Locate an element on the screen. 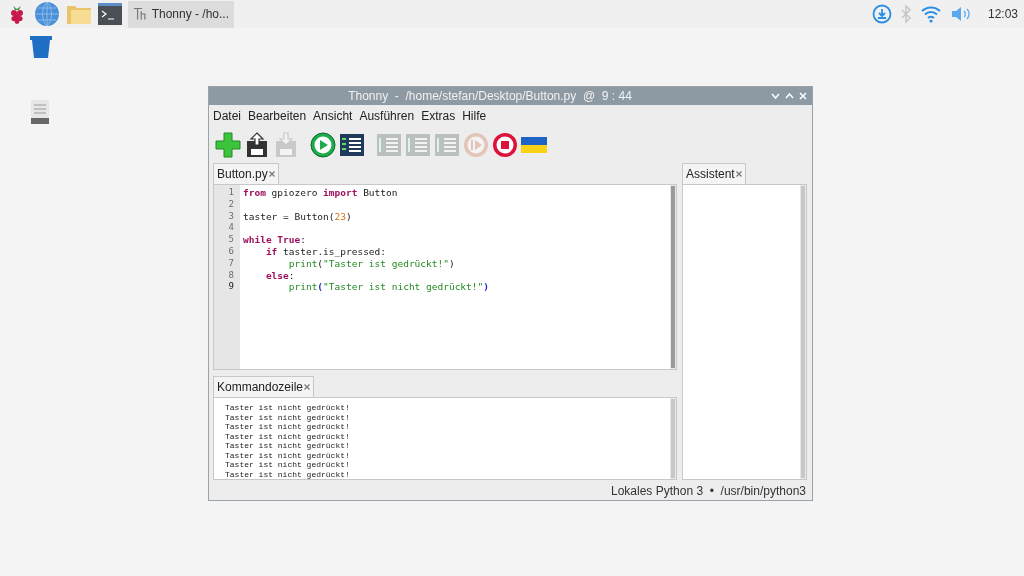 The height and width of the screenshot is (576, 1024). thonny-icon is located at coordinates (140, 14).